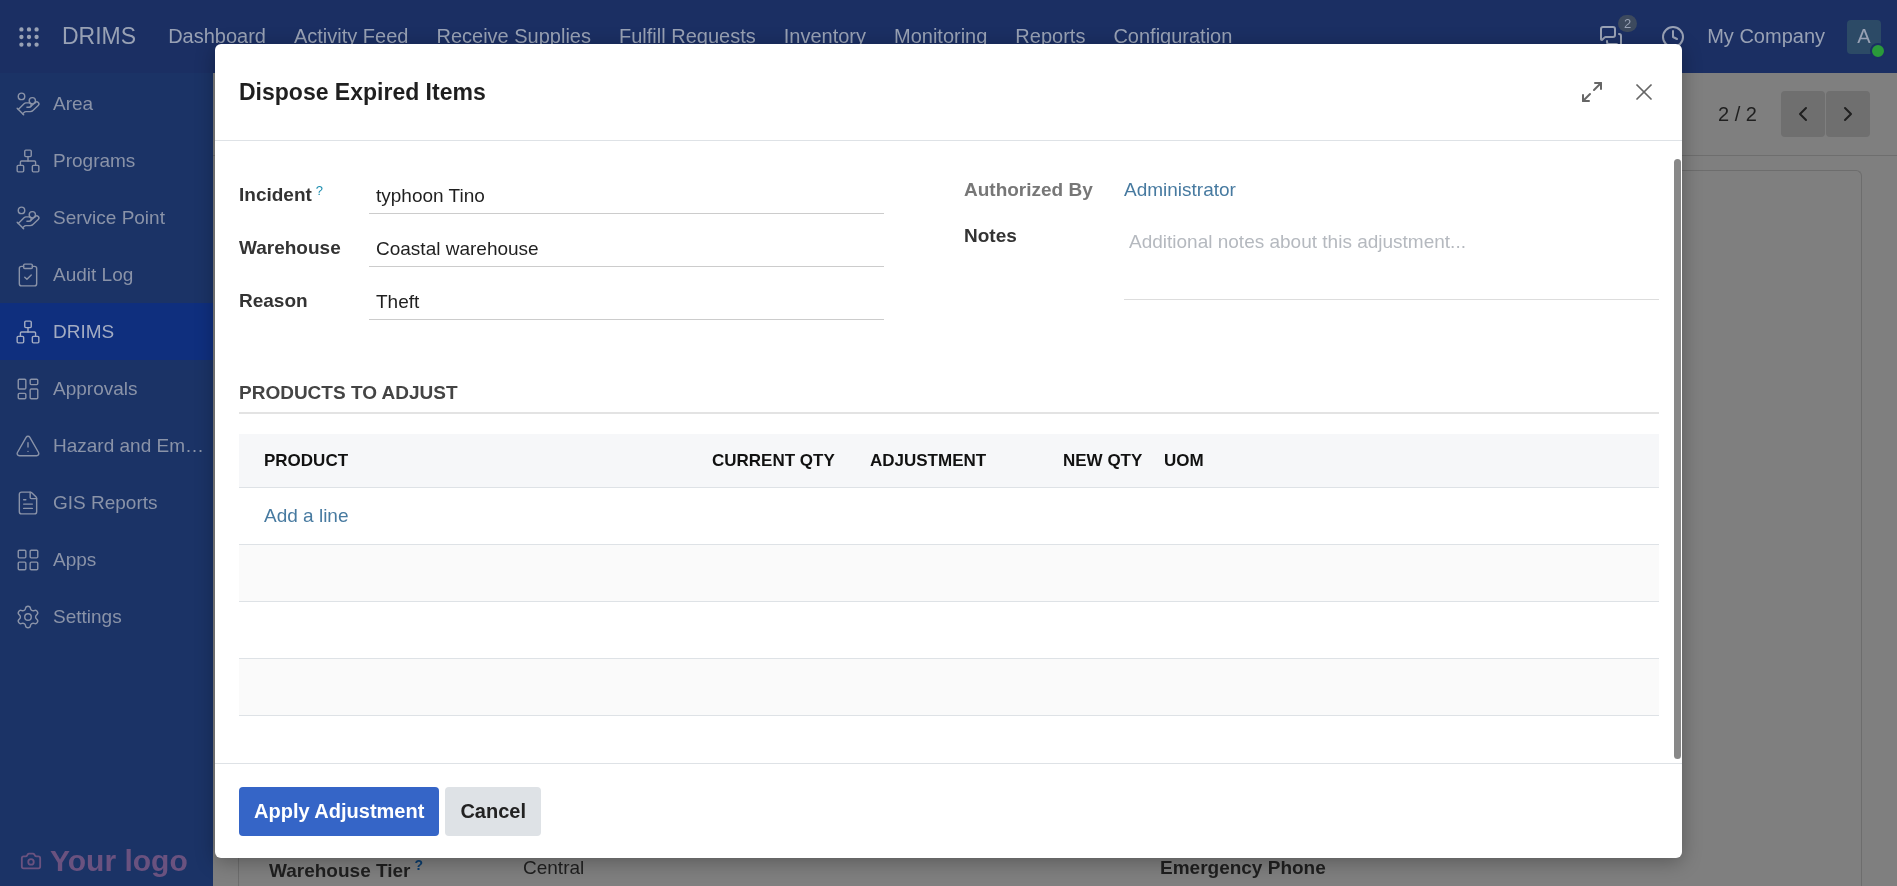  I want to click on menu-item: Receive Supplies, so click(513, 36).